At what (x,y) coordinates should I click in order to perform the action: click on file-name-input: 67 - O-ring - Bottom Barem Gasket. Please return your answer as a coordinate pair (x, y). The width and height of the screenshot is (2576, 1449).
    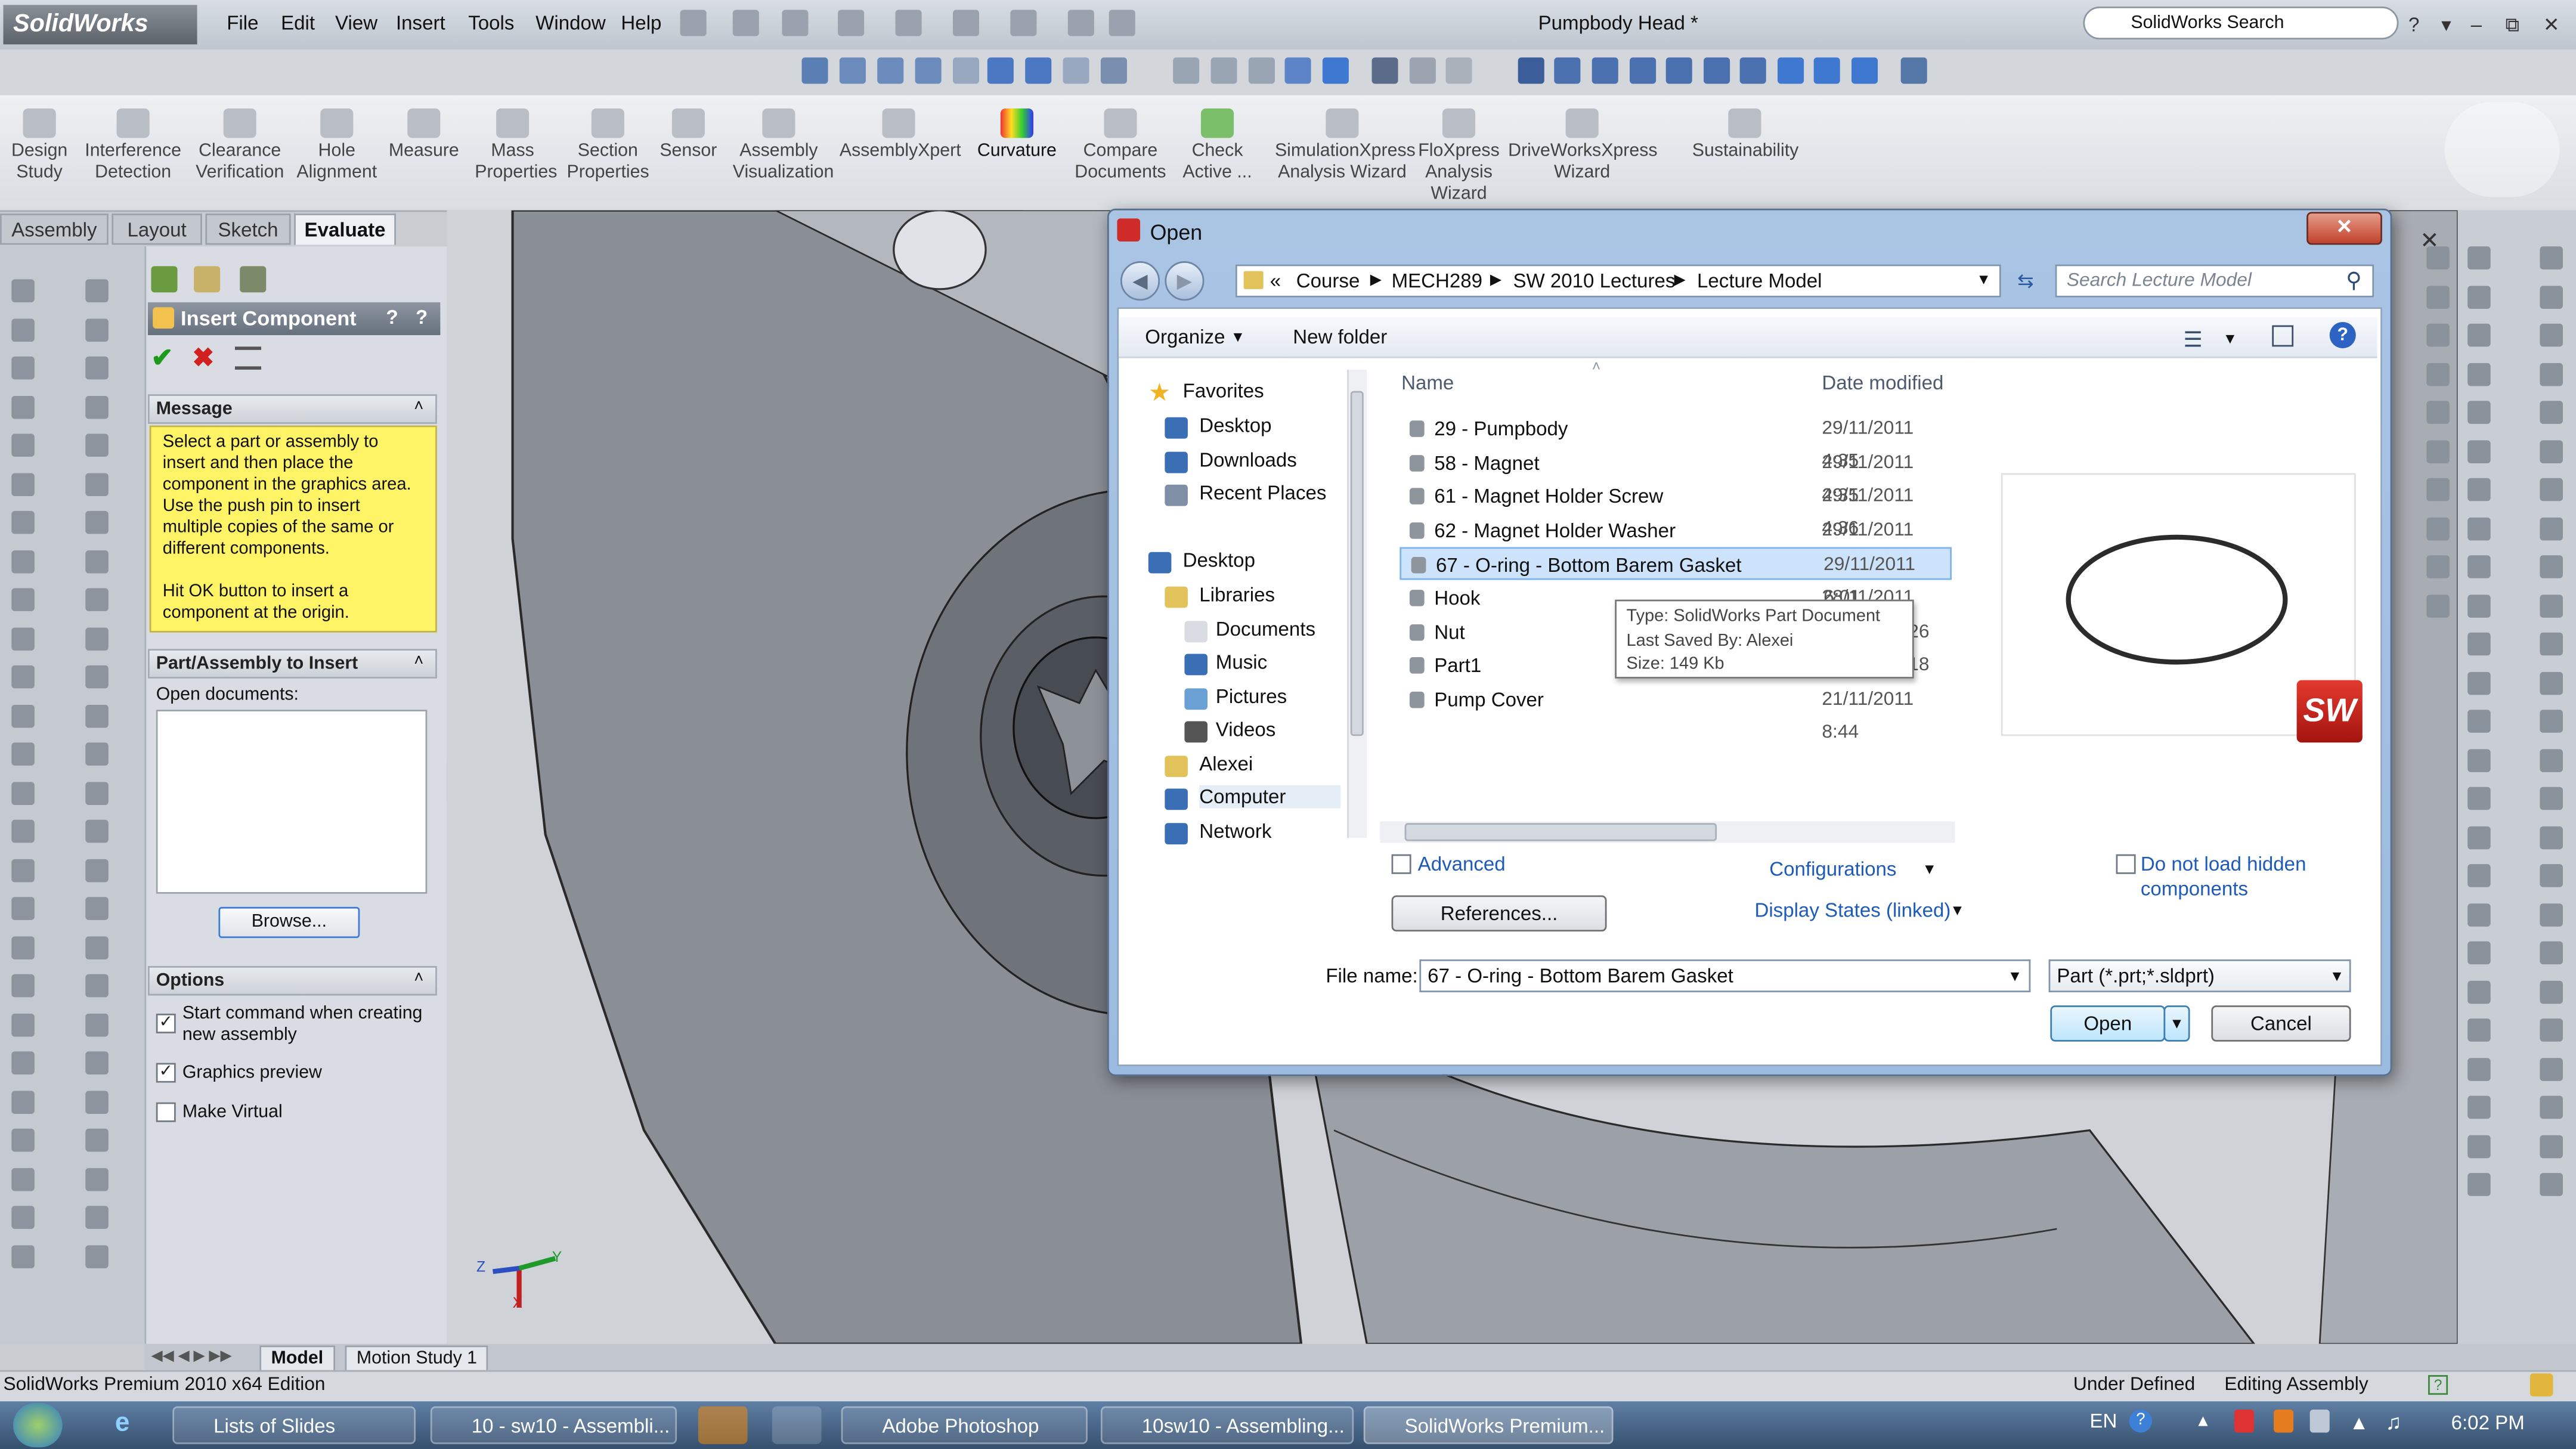
    Looking at the image, I should click on (1725, 976).